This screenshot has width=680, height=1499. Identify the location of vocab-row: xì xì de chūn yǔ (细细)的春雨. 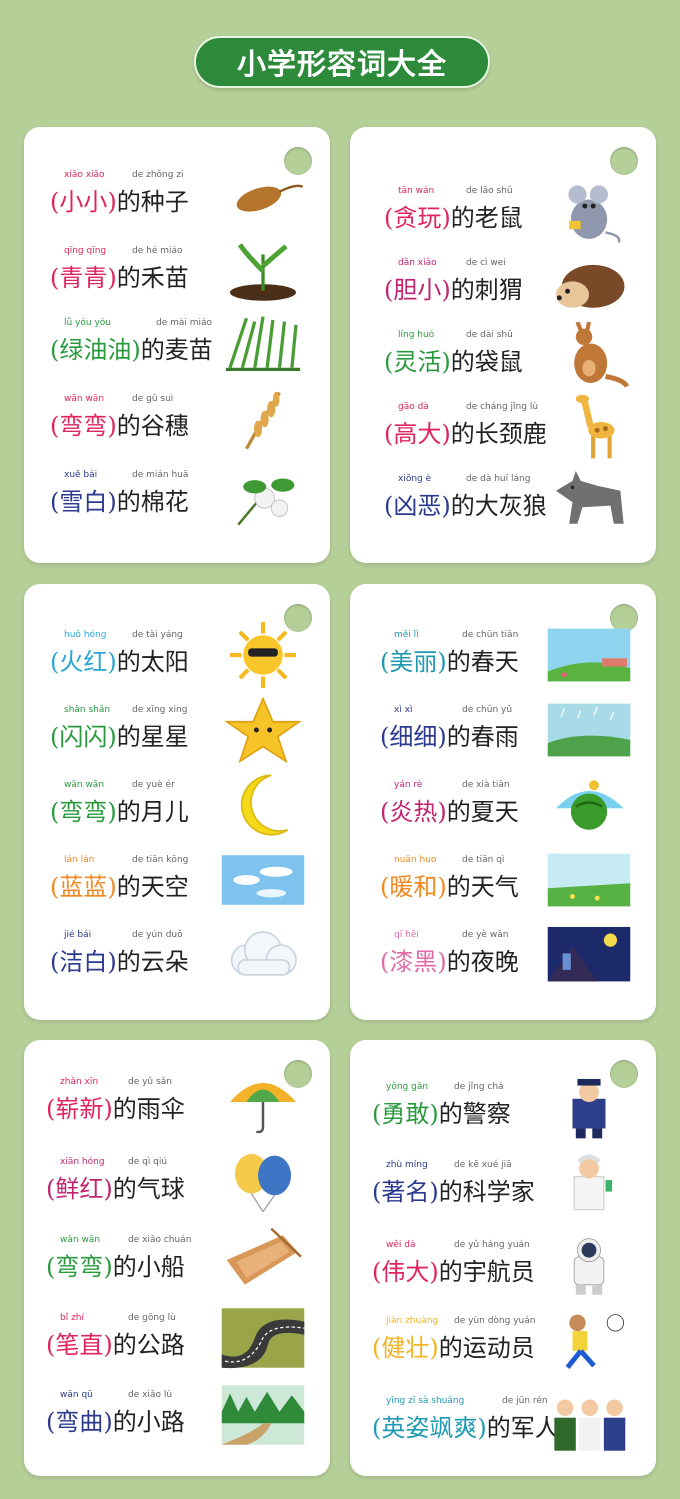
(503, 734).